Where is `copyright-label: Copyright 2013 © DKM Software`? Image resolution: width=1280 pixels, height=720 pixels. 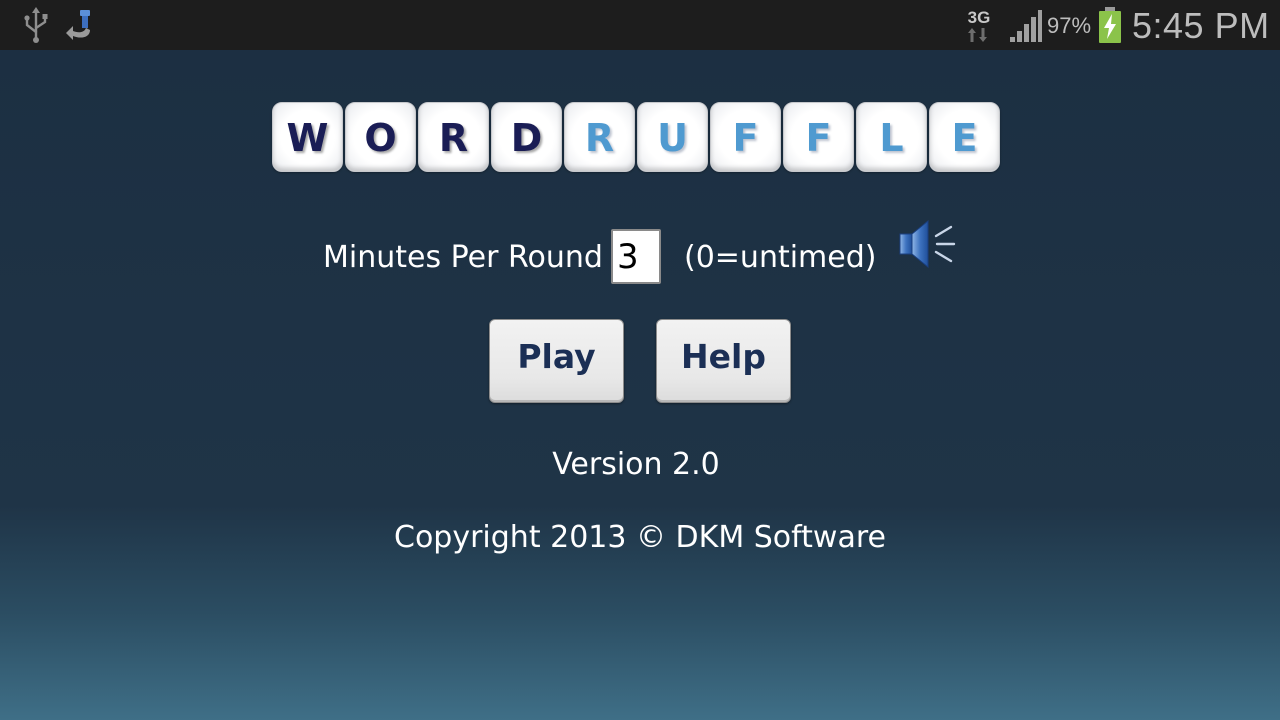 copyright-label: Copyright 2013 © DKM Software is located at coordinates (640, 537).